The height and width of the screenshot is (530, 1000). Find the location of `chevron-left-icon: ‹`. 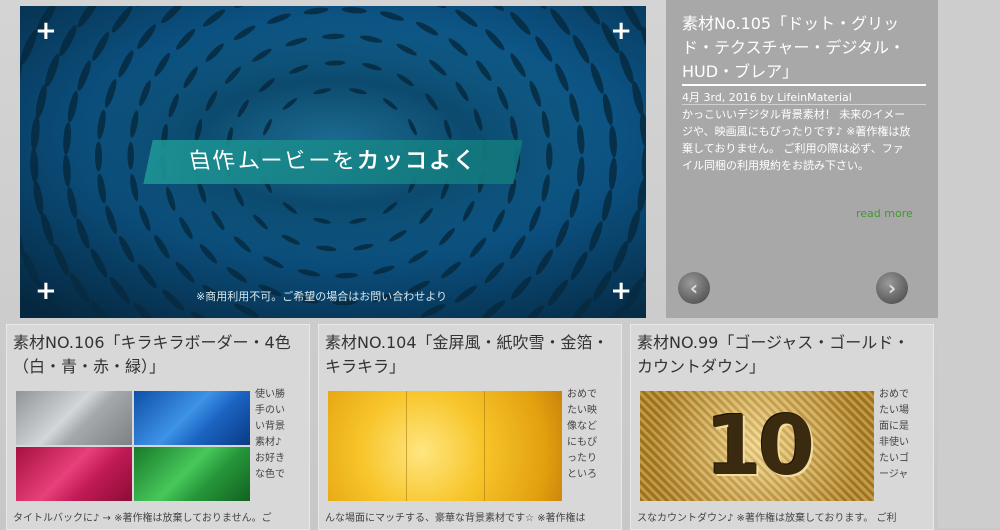

chevron-left-icon: ‹ is located at coordinates (694, 288).